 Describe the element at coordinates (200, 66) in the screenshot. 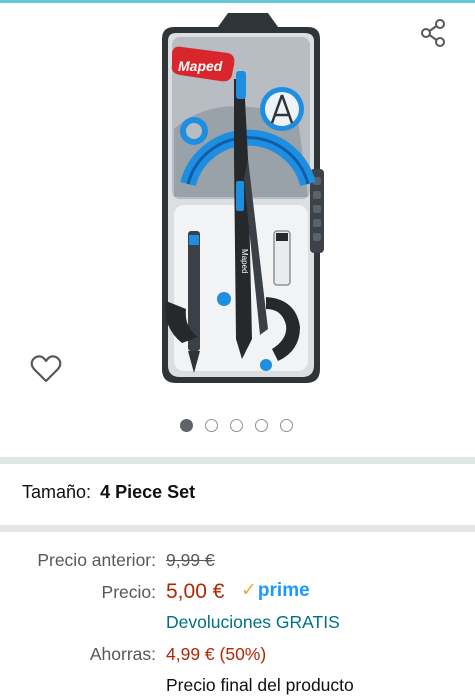

I see `brand-logo: Maped` at that location.